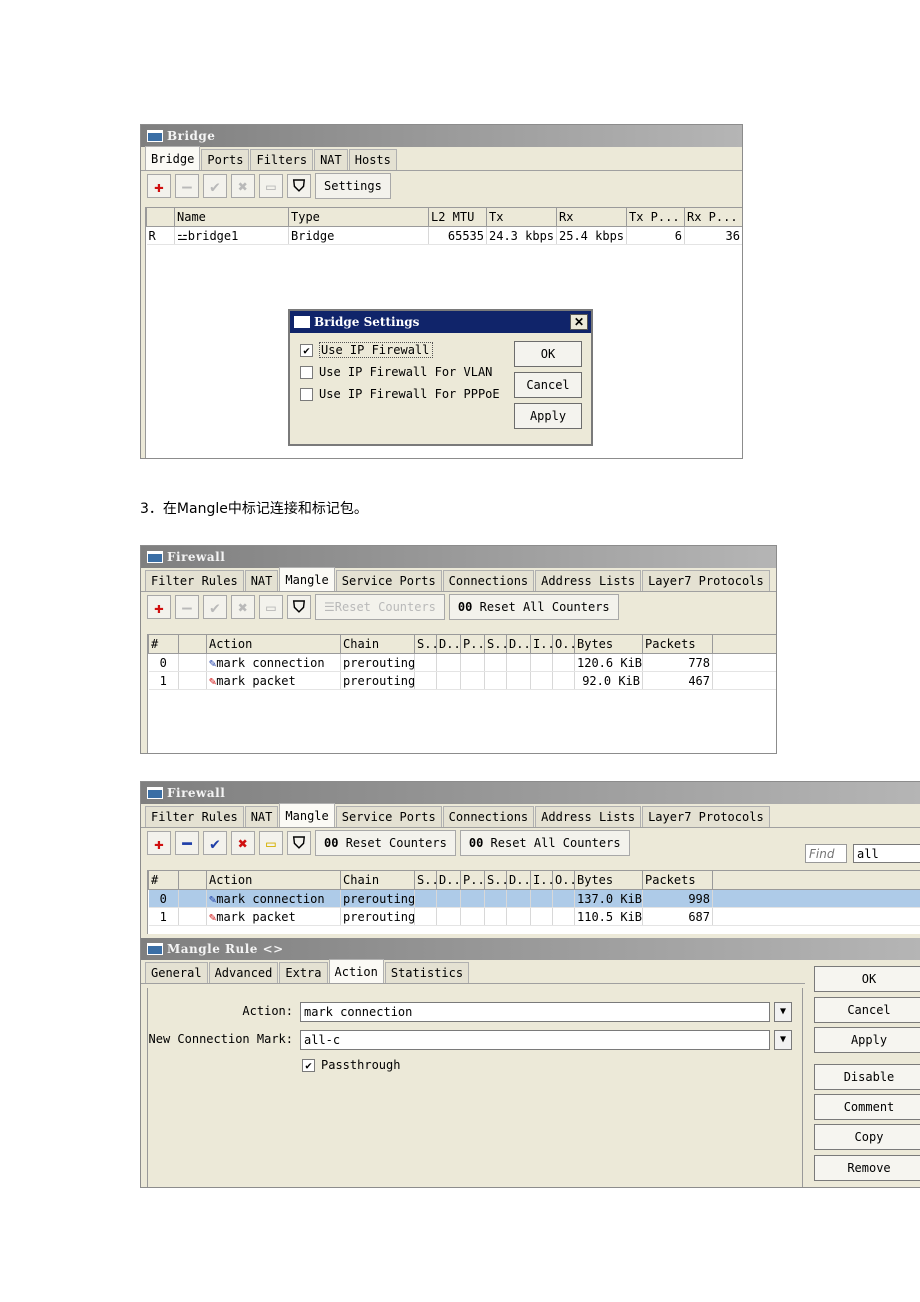 This screenshot has width=920, height=1302. Describe the element at coordinates (535, 1012) in the screenshot. I see `action-select: mark connection` at that location.